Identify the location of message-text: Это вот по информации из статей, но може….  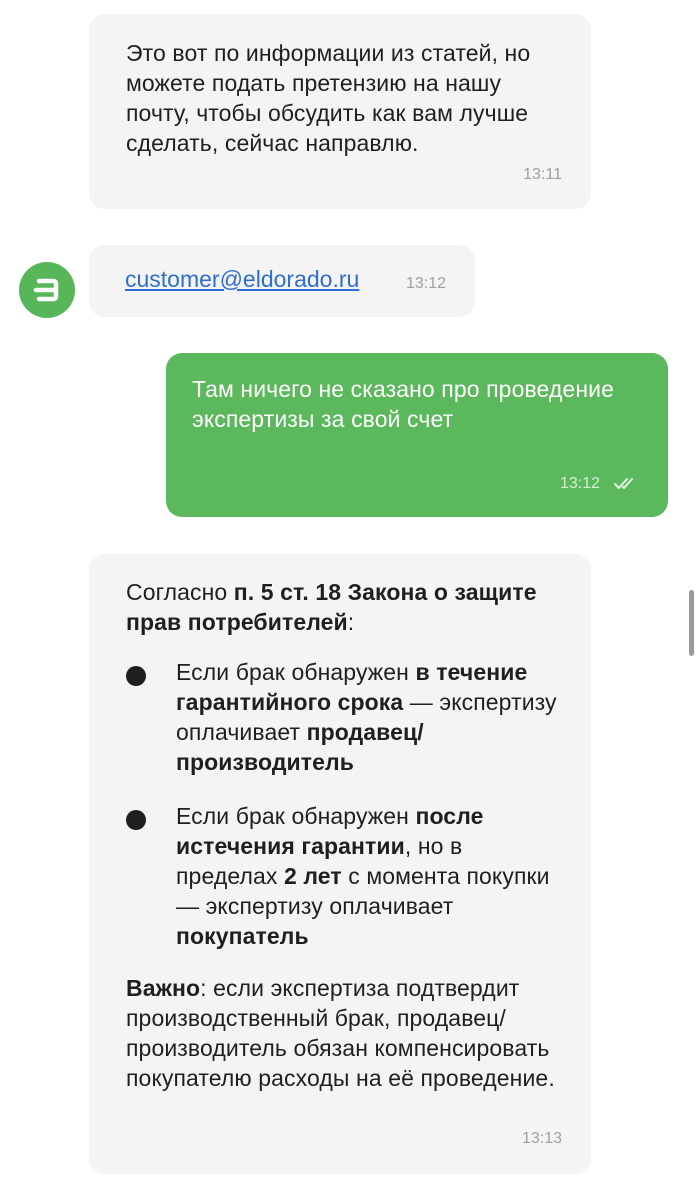
(328, 98).